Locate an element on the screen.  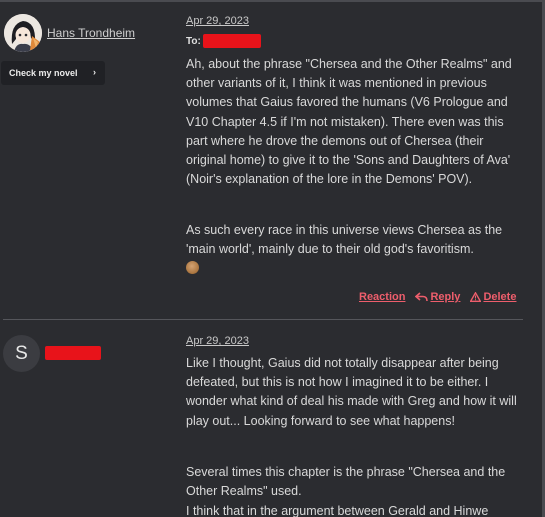
check-novel-button: Check my novel › is located at coordinates (53, 73).